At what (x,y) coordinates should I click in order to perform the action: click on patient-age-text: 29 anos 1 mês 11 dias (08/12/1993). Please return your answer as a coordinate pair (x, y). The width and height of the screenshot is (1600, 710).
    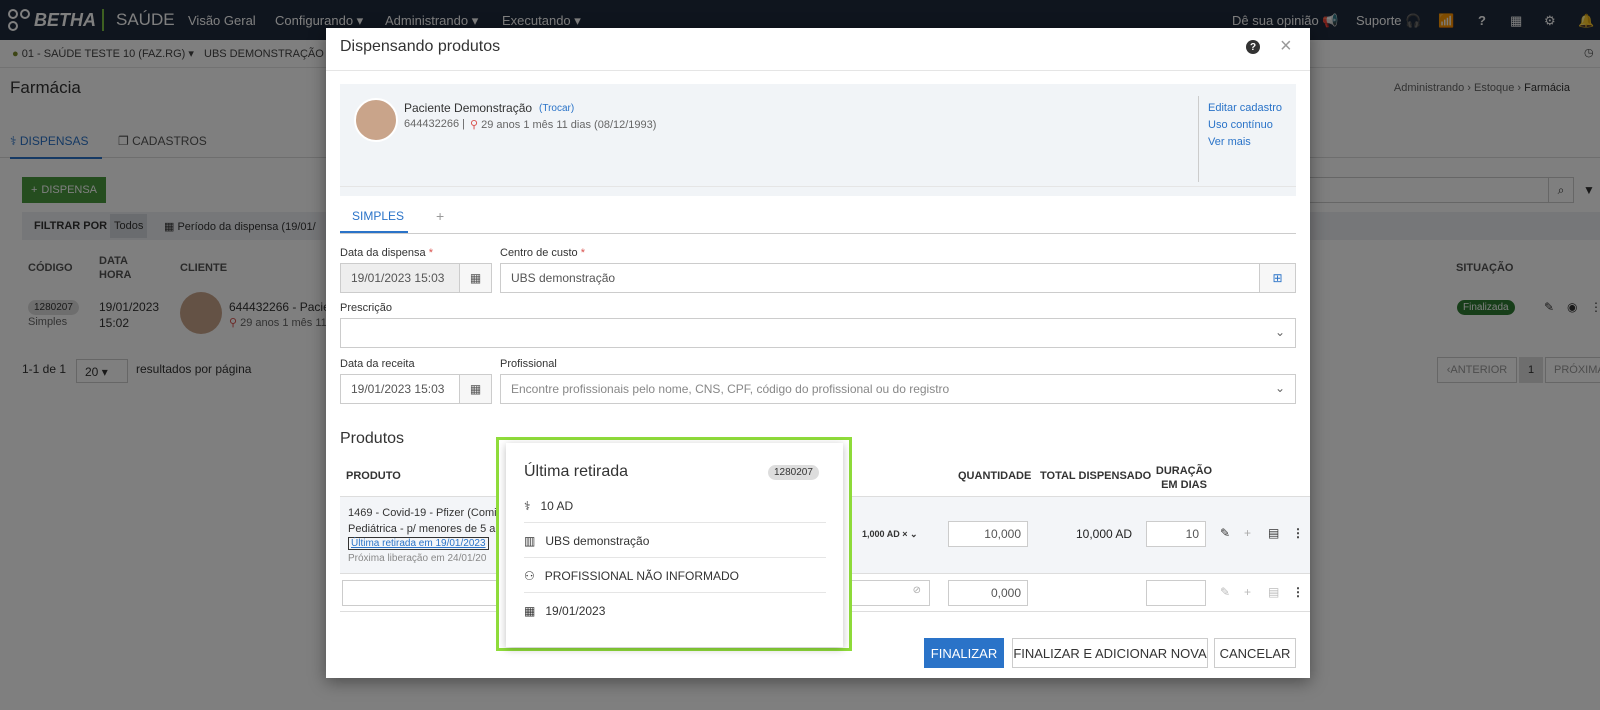
    Looking at the image, I should click on (569, 125).